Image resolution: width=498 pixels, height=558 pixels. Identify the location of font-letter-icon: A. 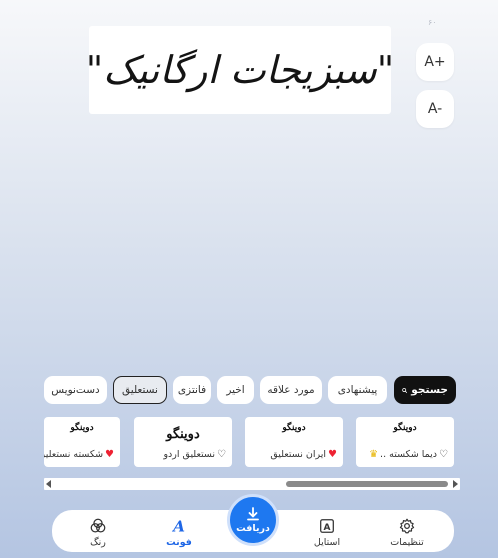
(178, 526).